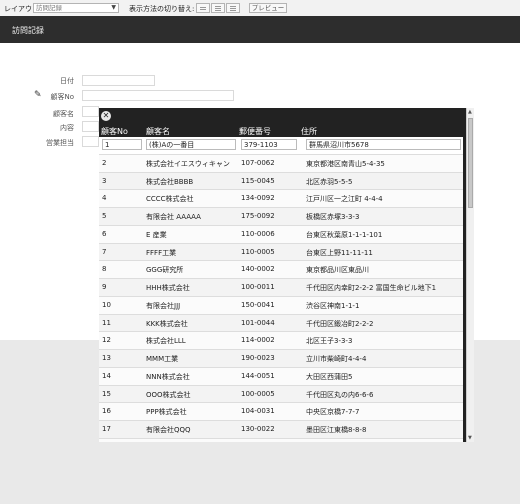 The height and width of the screenshot is (504, 520). Describe the element at coordinates (258, 216) in the screenshot. I see `zip-cell: 175-0092` at that location.